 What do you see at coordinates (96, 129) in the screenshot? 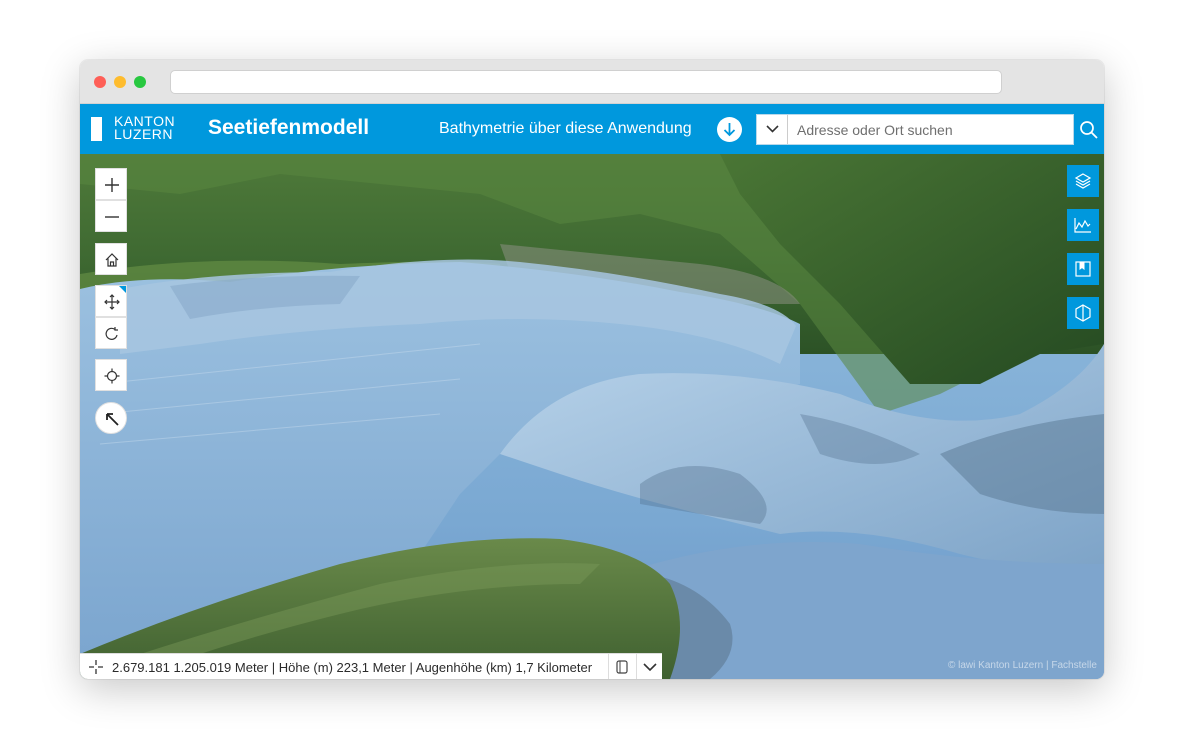
I see `logo-mark` at bounding box center [96, 129].